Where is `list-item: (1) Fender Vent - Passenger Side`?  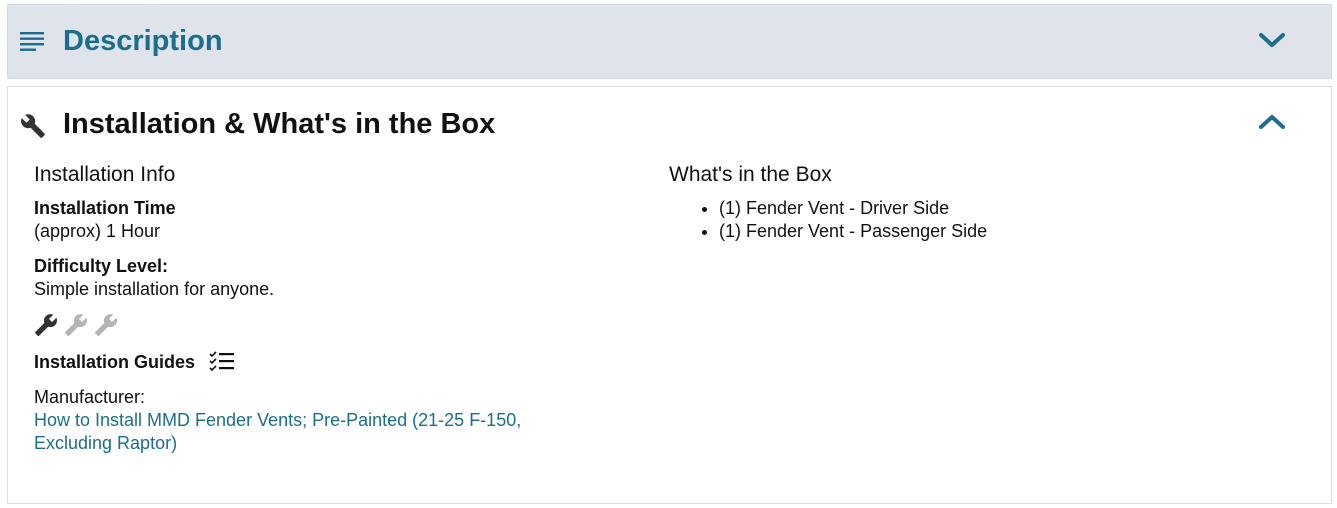
list-item: (1) Fender Vent - Passenger Side is located at coordinates (994, 231).